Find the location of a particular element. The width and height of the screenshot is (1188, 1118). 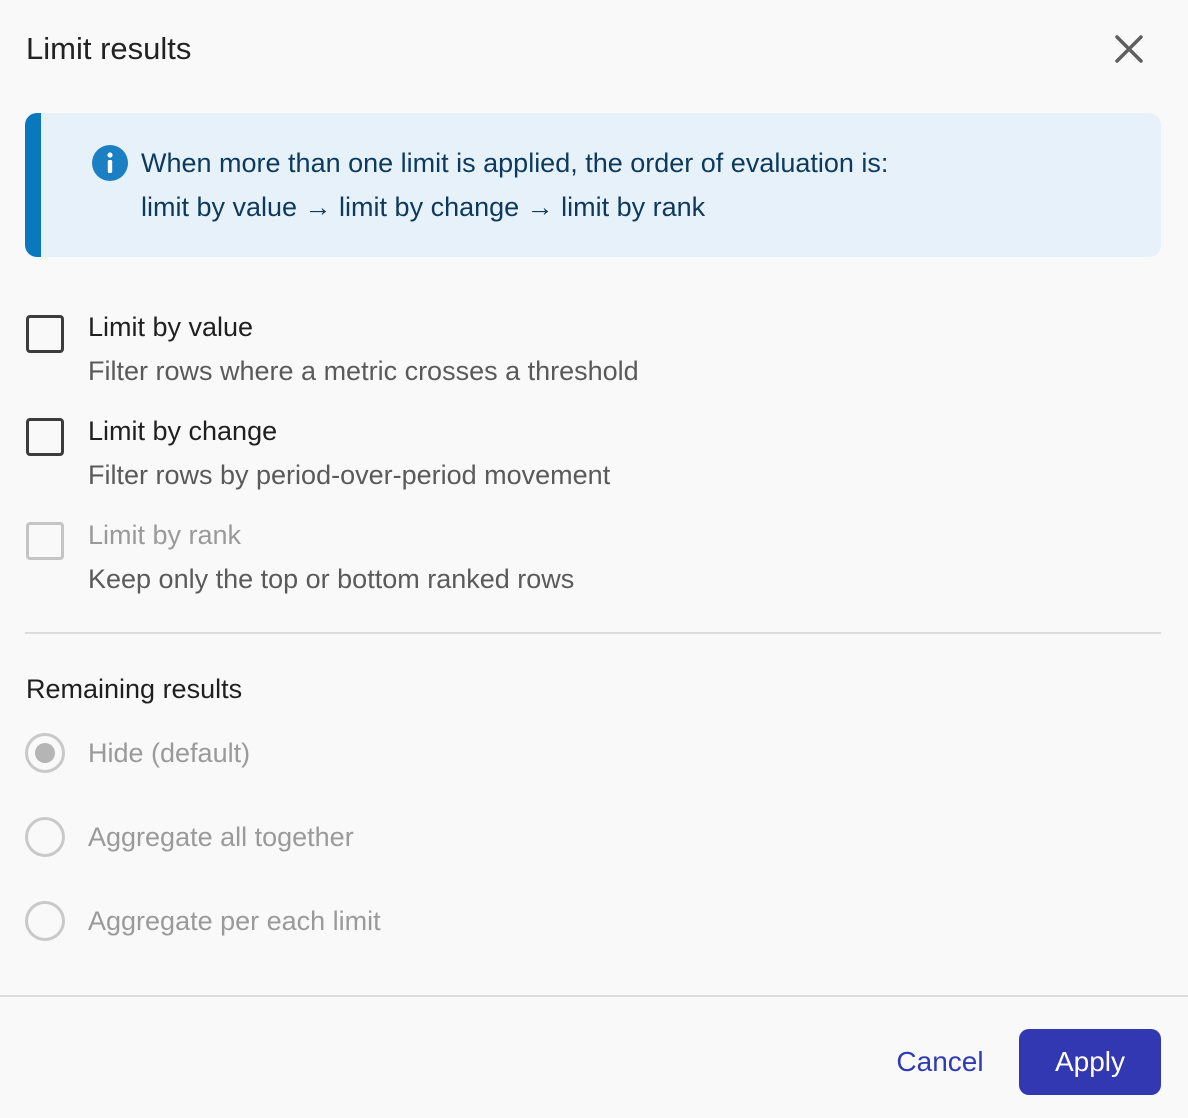

close-button is located at coordinates (1129, 49).